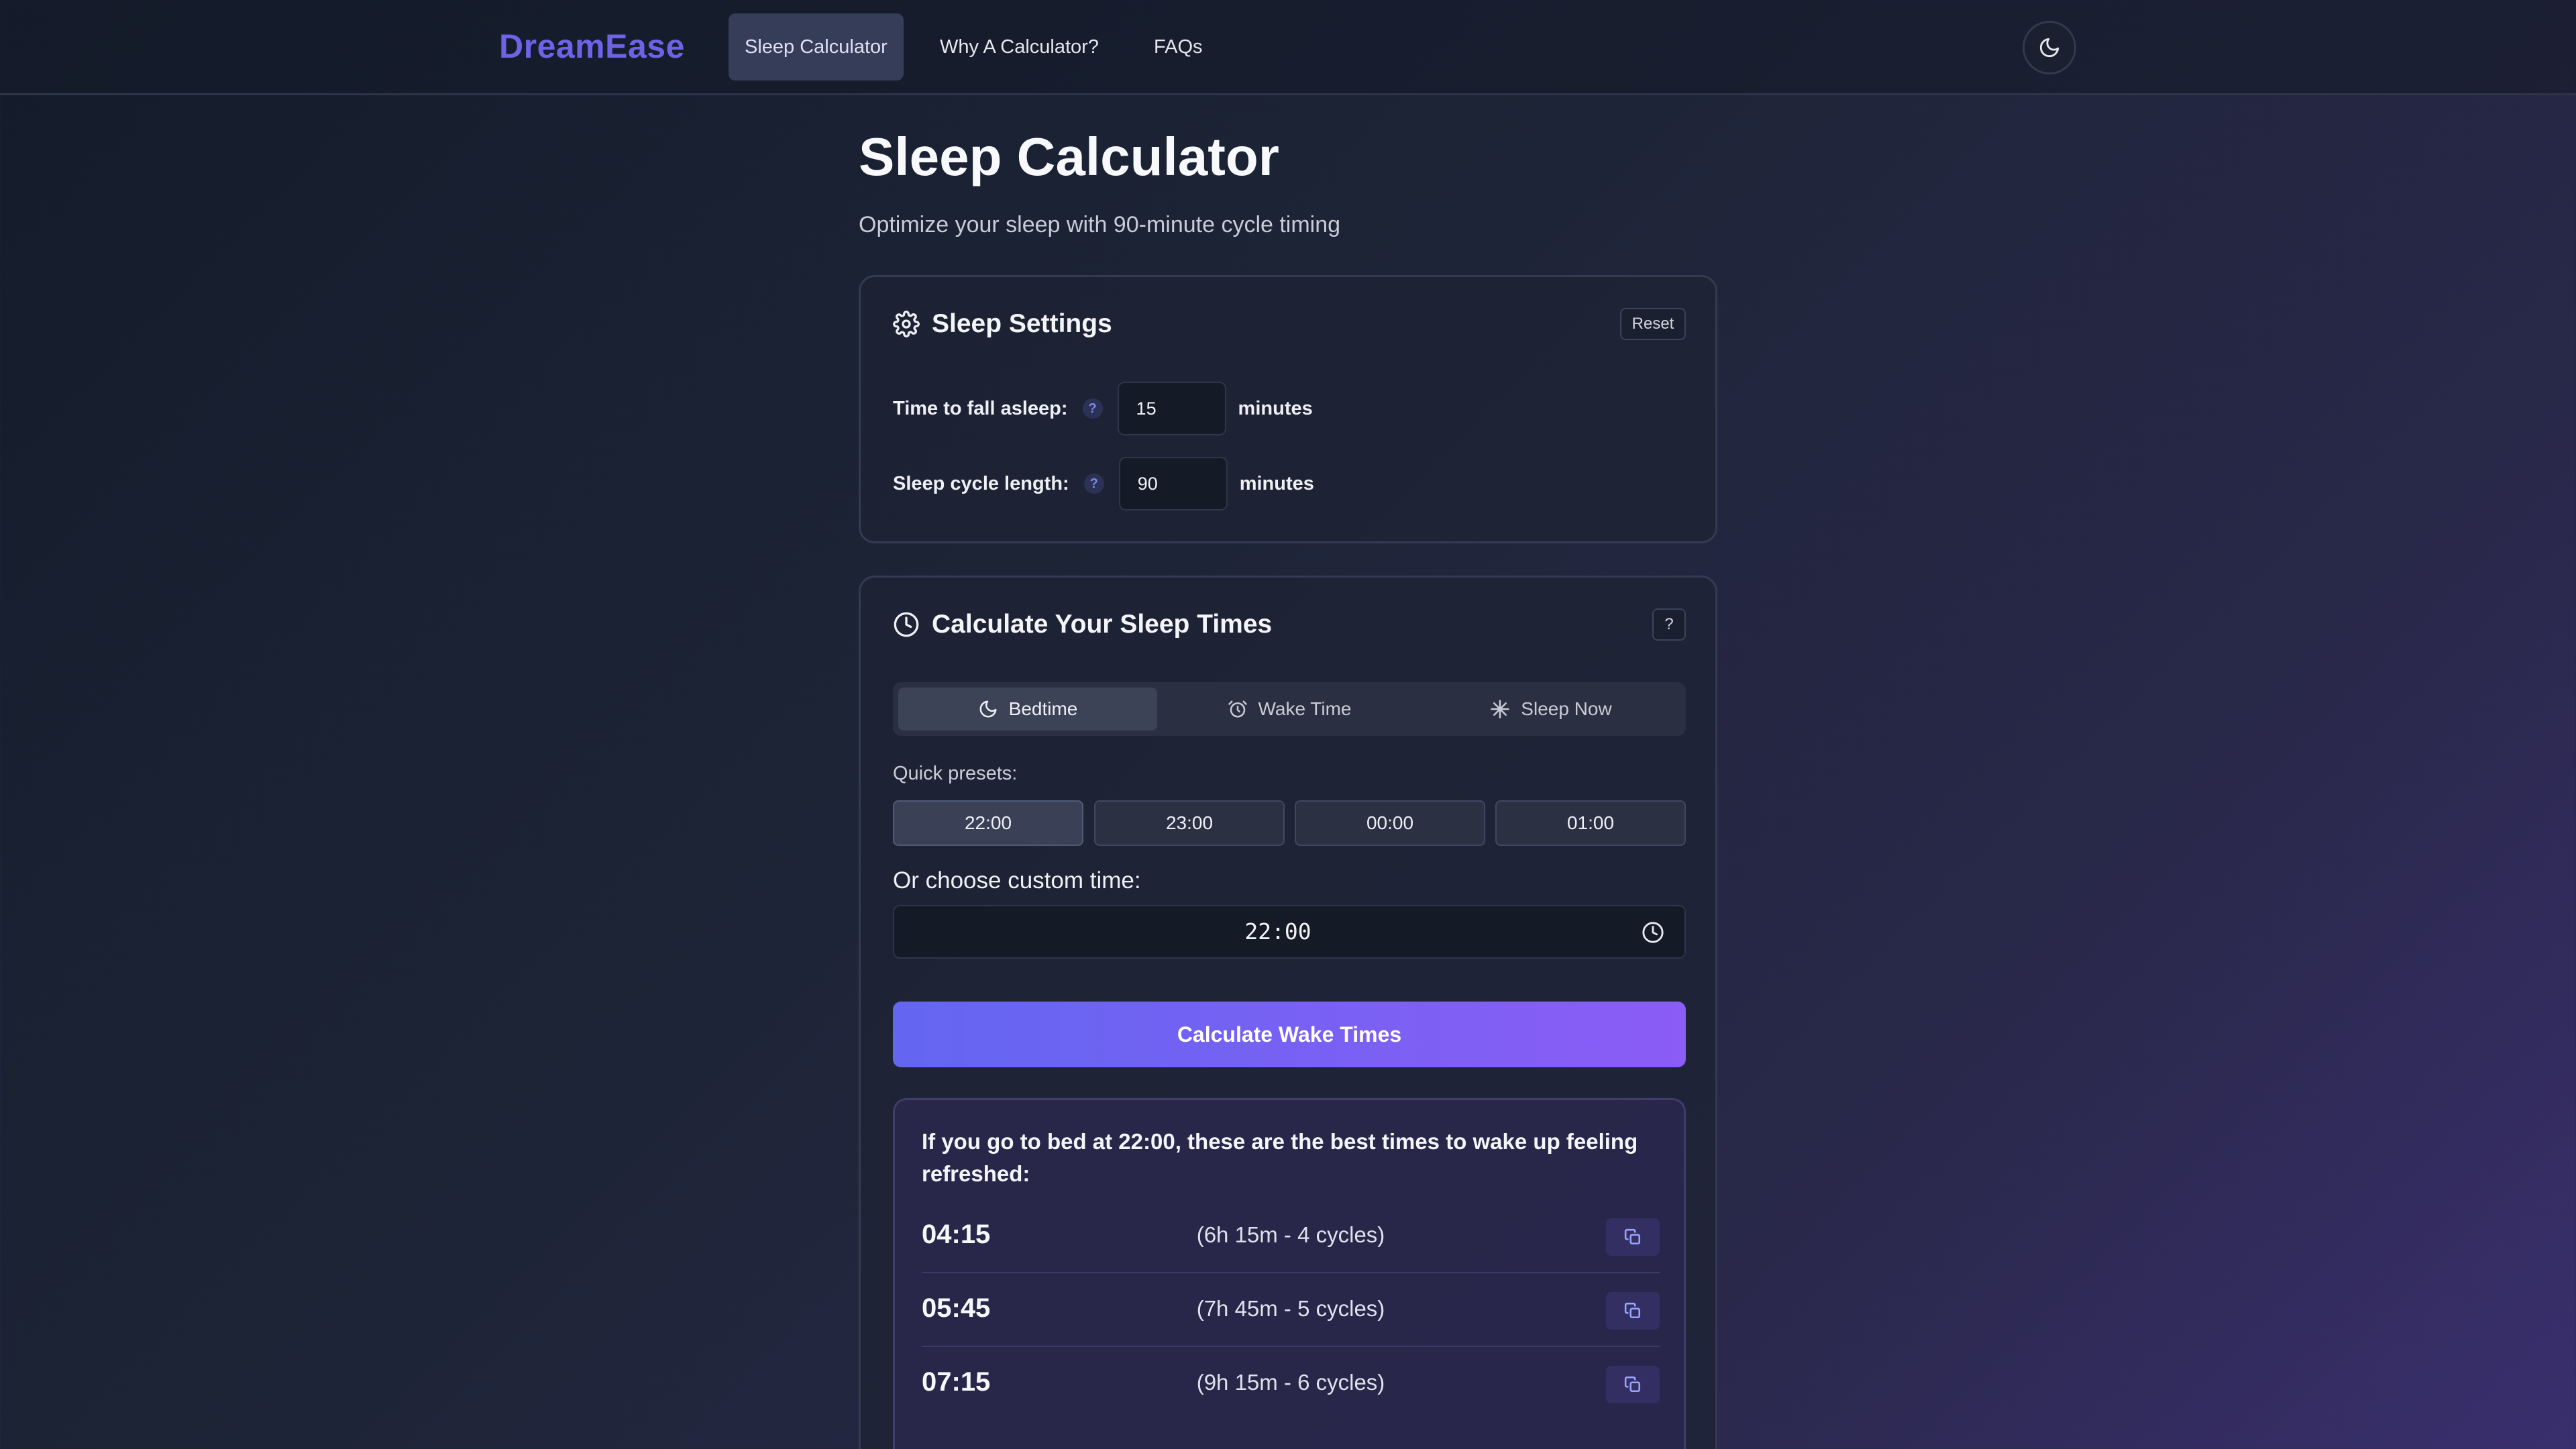 This screenshot has height=1449, width=2576. What do you see at coordinates (1178, 46) in the screenshot?
I see `nav-faqs: FAQs` at bounding box center [1178, 46].